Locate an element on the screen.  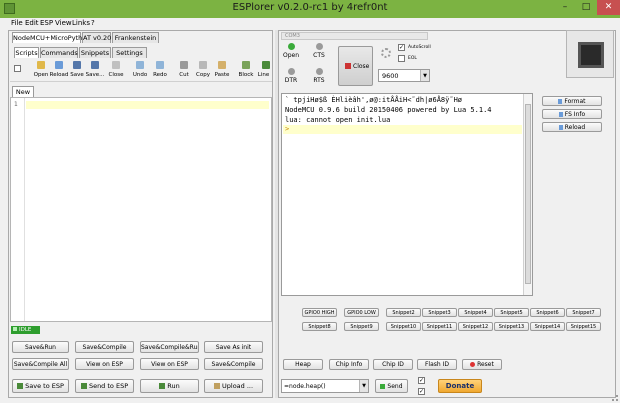
menu-esp: ESP is located at coordinates (46, 23).